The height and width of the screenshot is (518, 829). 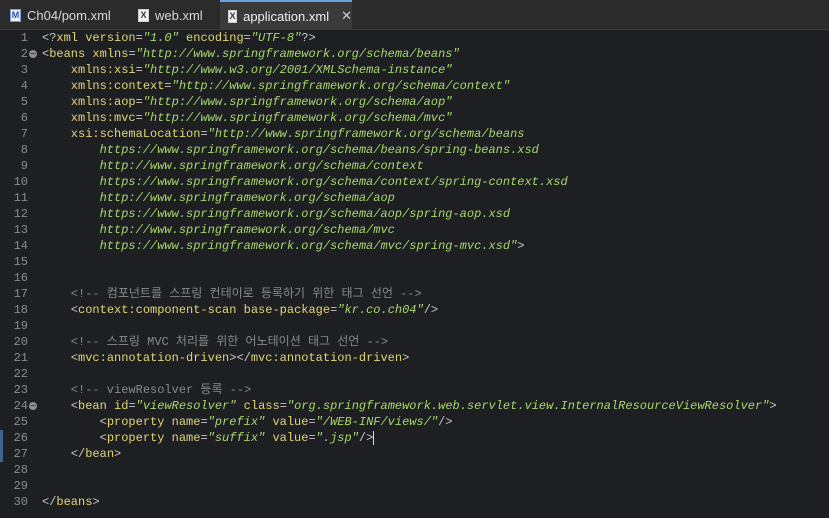 I want to click on code-line: 27 </bean>, so click(x=414, y=454).